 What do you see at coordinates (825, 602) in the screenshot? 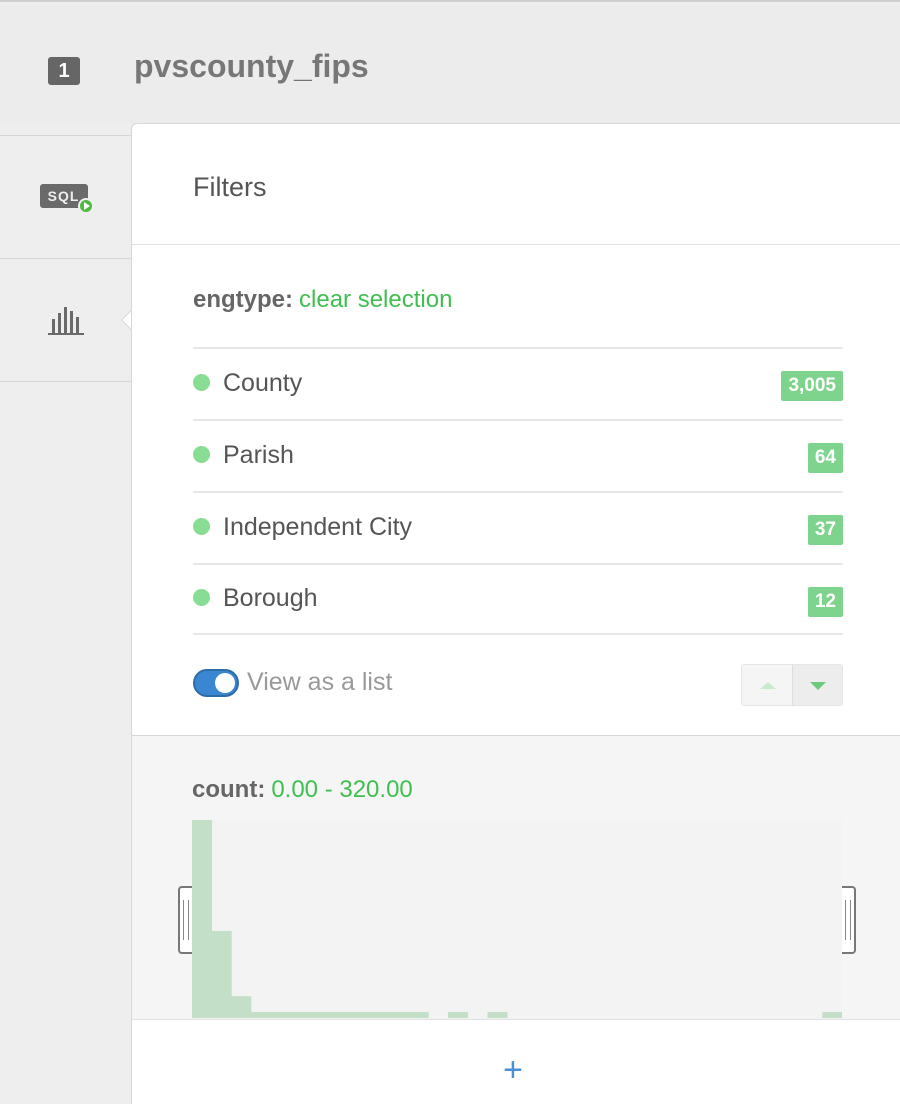
I see `category-count-badge: 12` at bounding box center [825, 602].